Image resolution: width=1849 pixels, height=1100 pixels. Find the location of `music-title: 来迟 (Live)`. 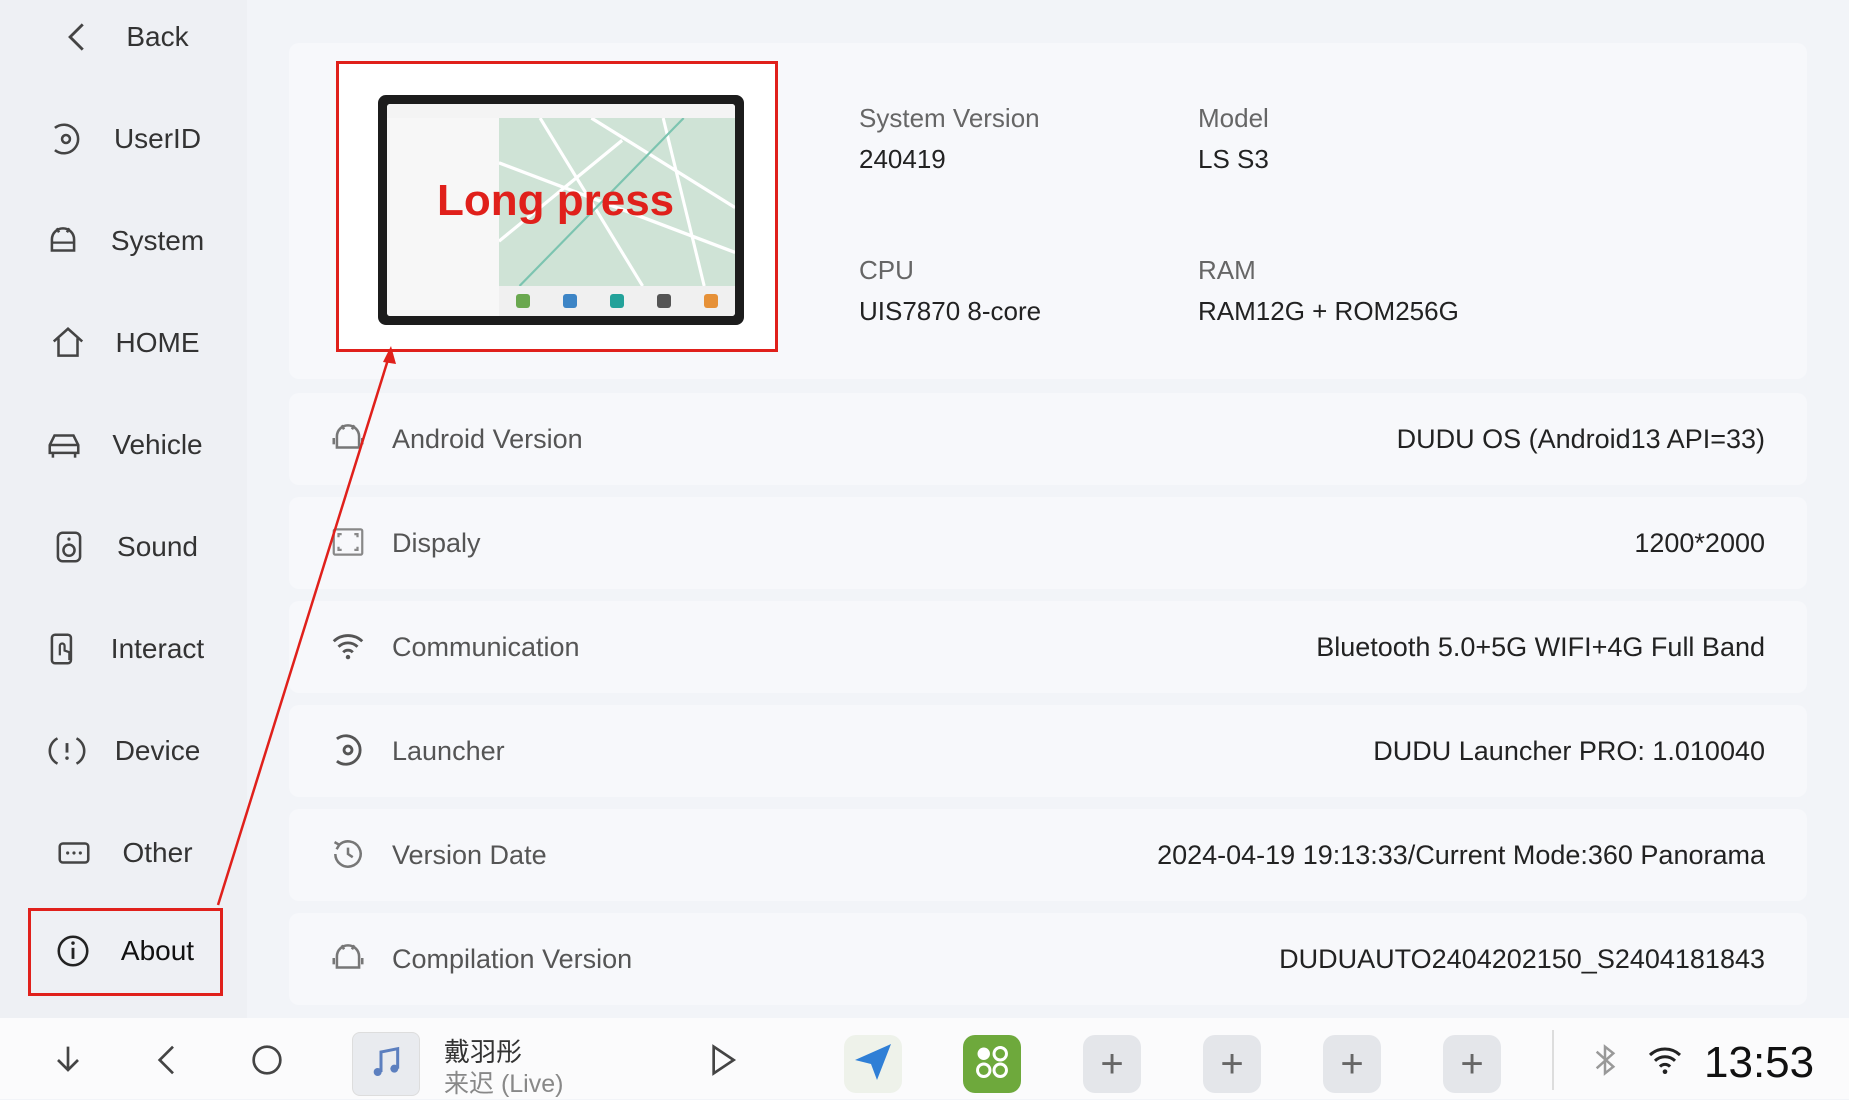

music-title: 来迟 (Live) is located at coordinates (504, 1084).